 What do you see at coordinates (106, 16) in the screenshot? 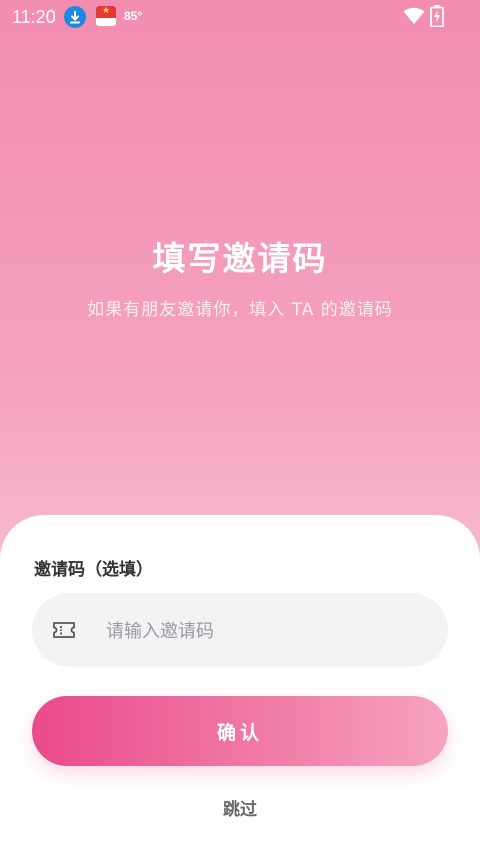
I see `app-notification-icon: ★` at bounding box center [106, 16].